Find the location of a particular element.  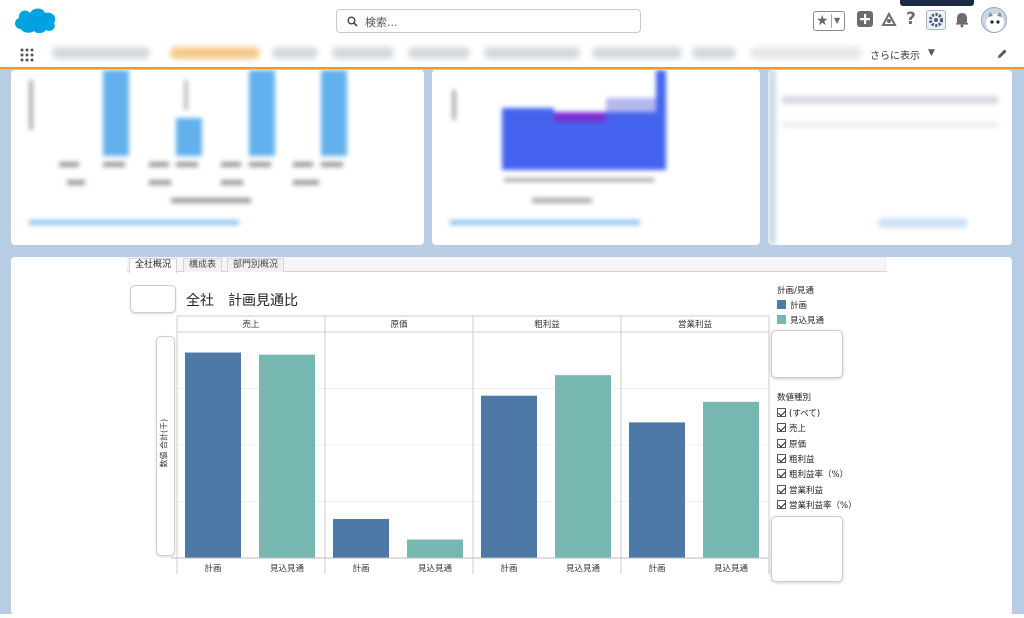

legend-label: 見込見通 is located at coordinates (807, 321).